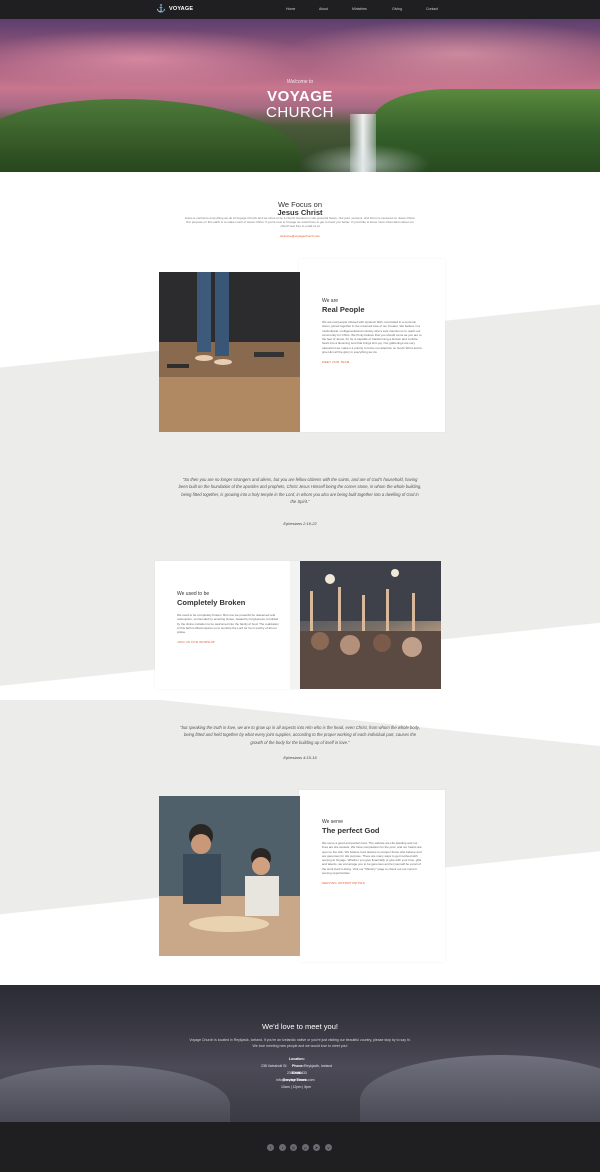  I want to click on worship-crowd-photo, so click(365, 625).